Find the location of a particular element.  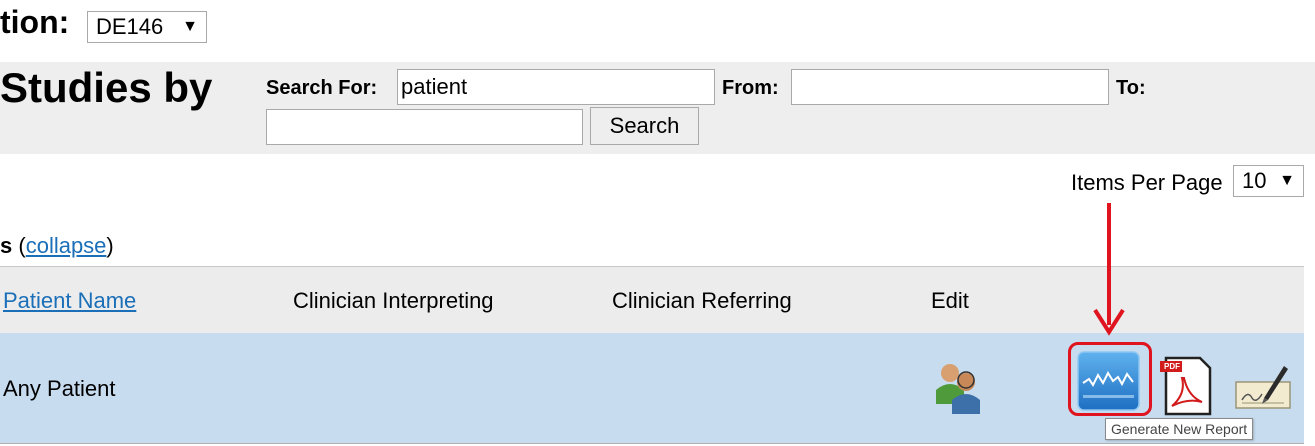

column-header-clinician-referring: Clinician Referring is located at coordinates (702, 300).